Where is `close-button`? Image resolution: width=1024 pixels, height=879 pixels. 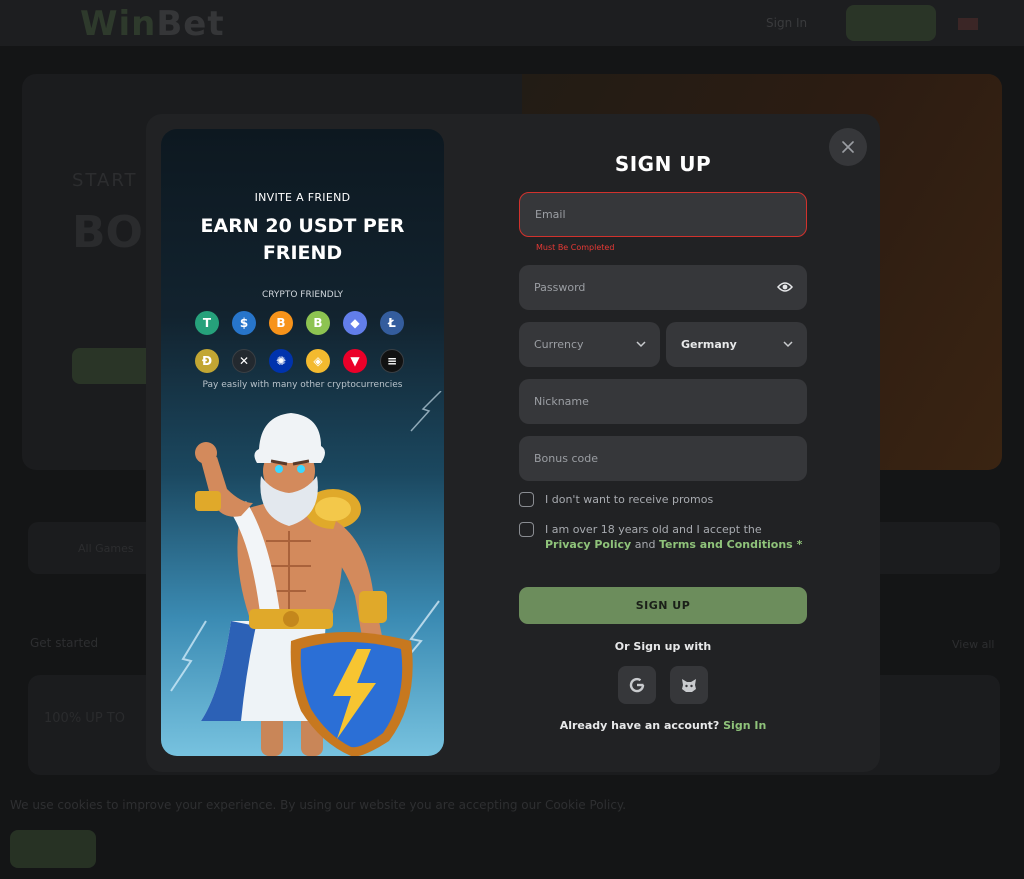
close-button is located at coordinates (848, 147).